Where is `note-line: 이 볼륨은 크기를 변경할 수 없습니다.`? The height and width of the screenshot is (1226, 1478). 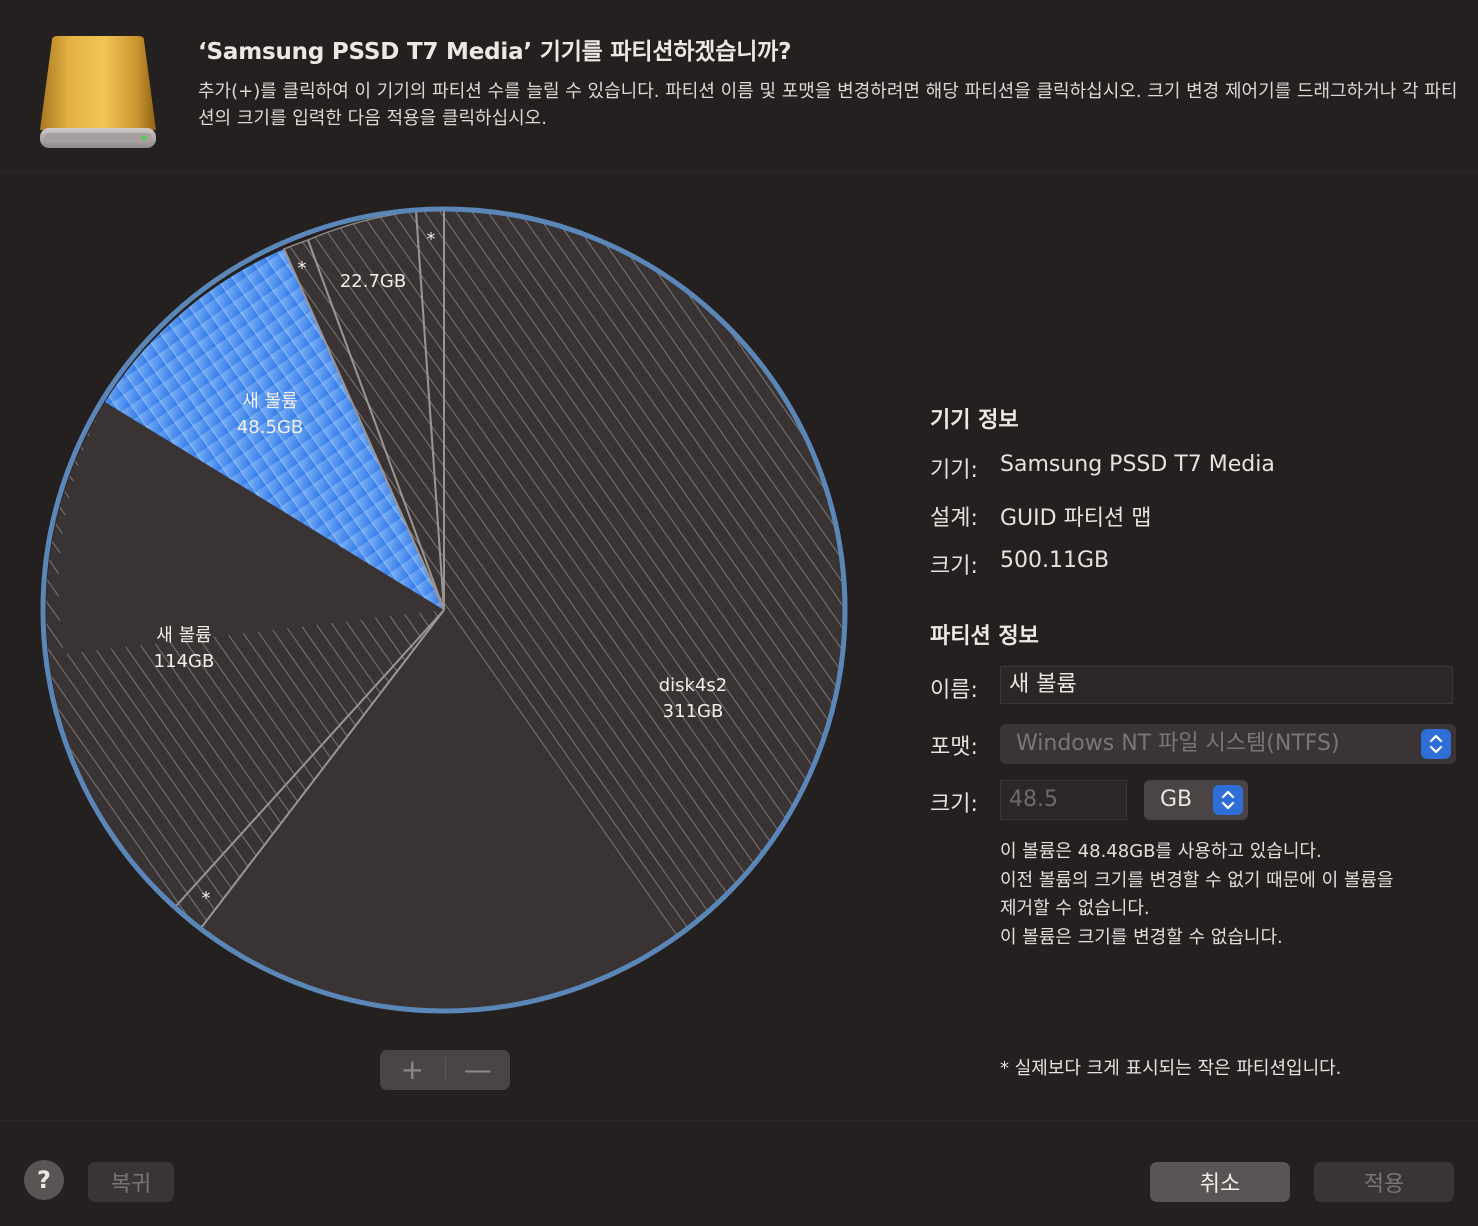 note-line: 이 볼륨은 크기를 변경할 수 없습니다. is located at coordinates (1141, 937).